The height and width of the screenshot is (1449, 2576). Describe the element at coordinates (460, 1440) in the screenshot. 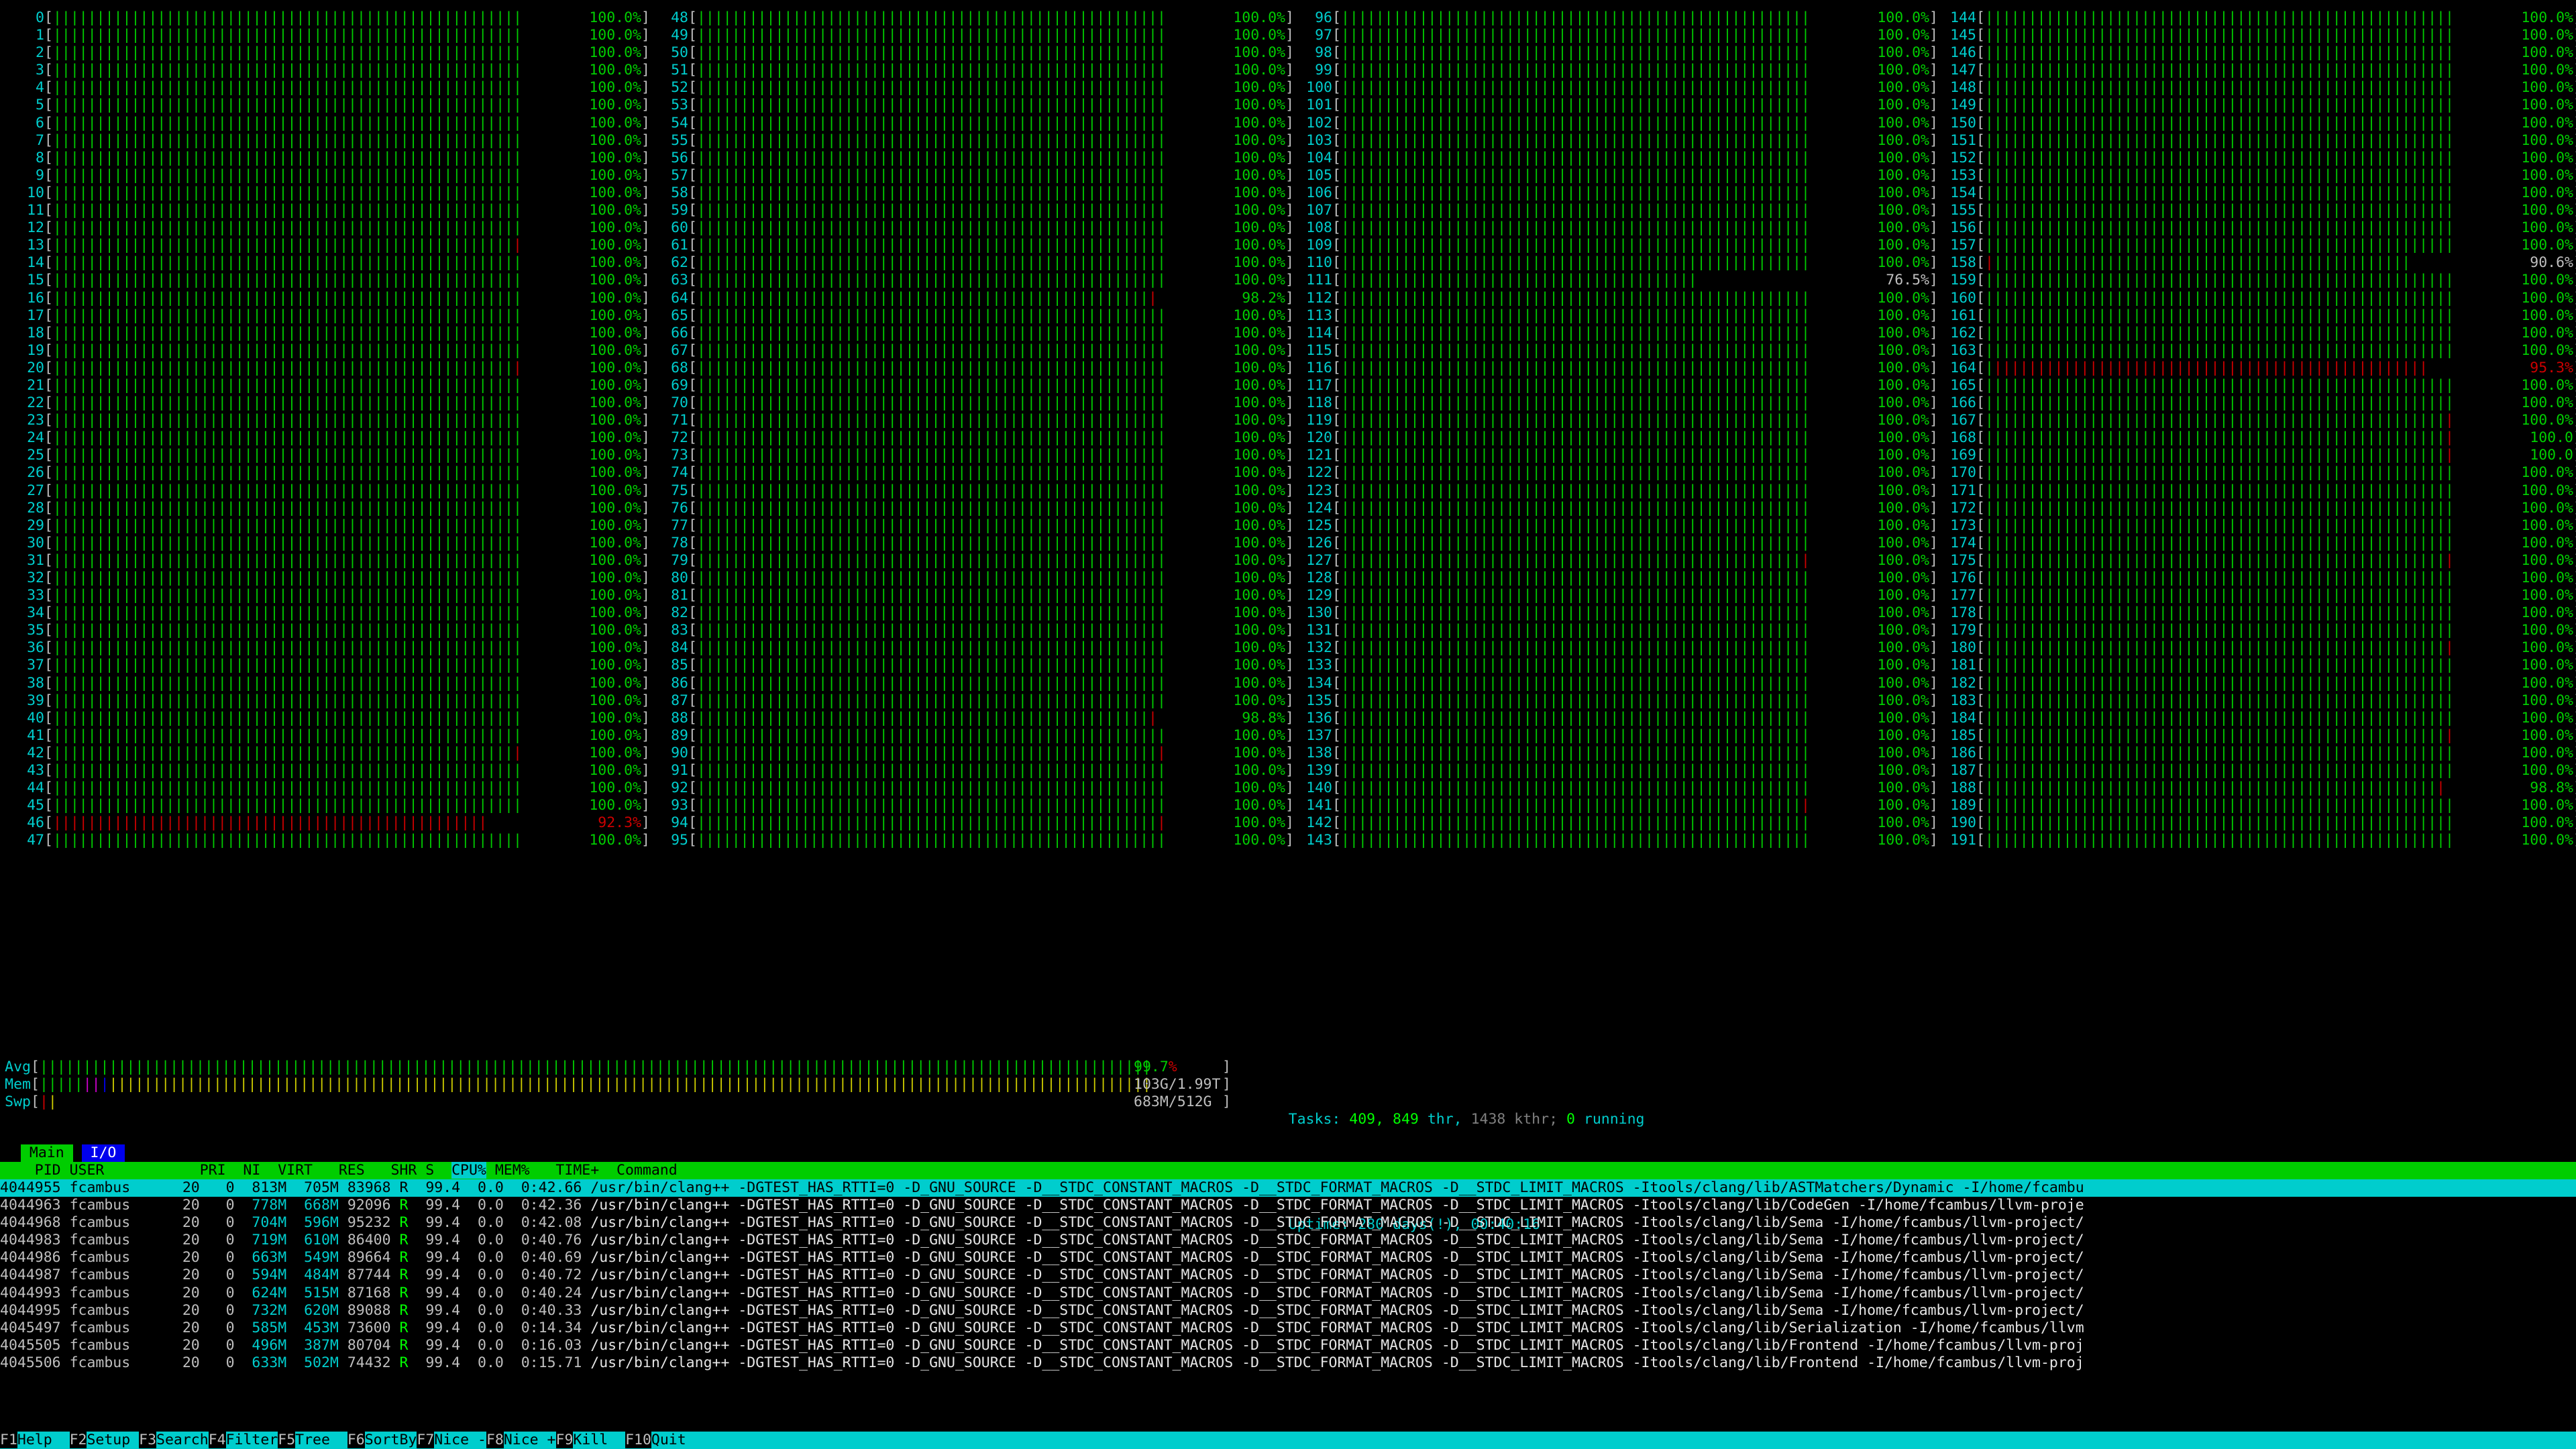

I see `fkey-f7-label: Nice -` at that location.